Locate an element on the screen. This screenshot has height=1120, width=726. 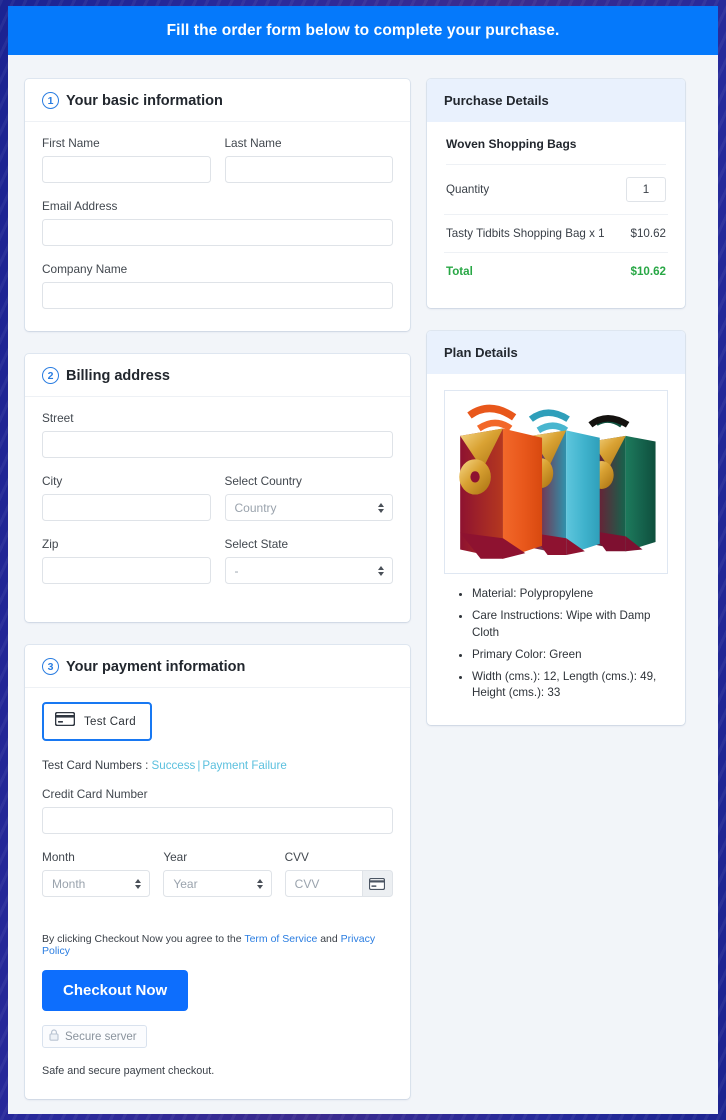
plan-details-title: Plan Details is located at coordinates (481, 352).